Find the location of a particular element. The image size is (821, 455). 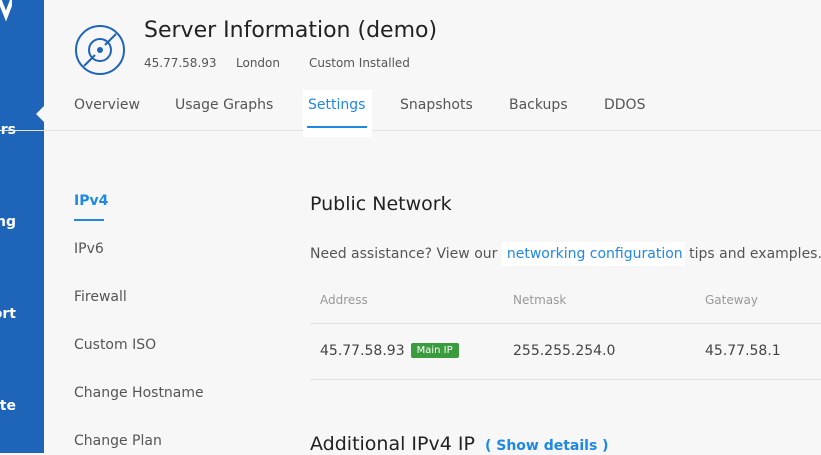

section-title-public-network: Public Network is located at coordinates (381, 204).